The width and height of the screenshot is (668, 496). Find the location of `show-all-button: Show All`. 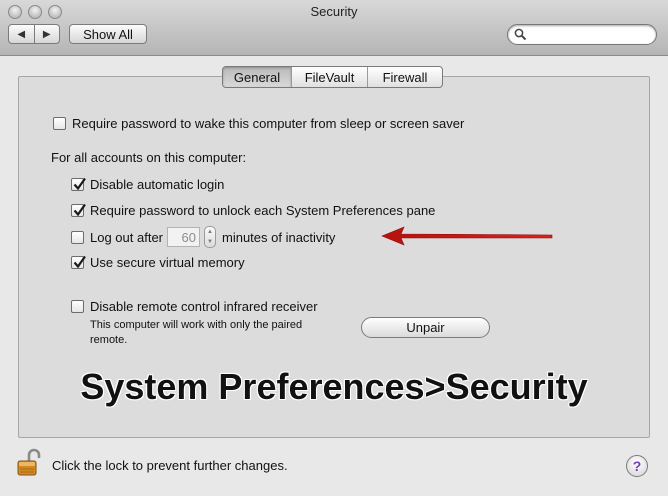

show-all-button: Show All is located at coordinates (108, 34).